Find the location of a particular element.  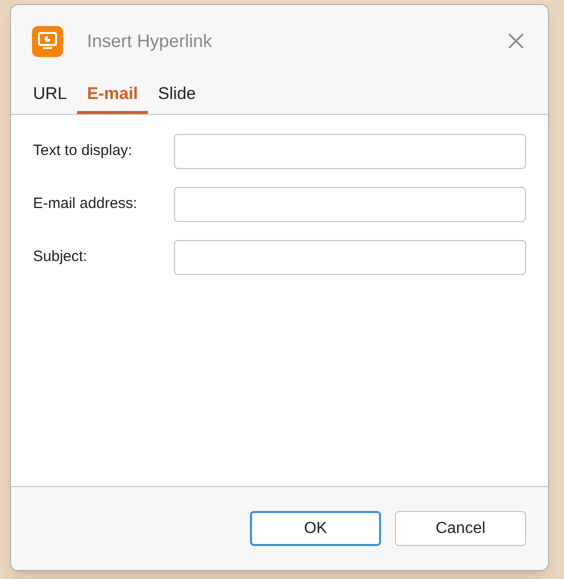

presentation-app-icon is located at coordinates (47, 41).